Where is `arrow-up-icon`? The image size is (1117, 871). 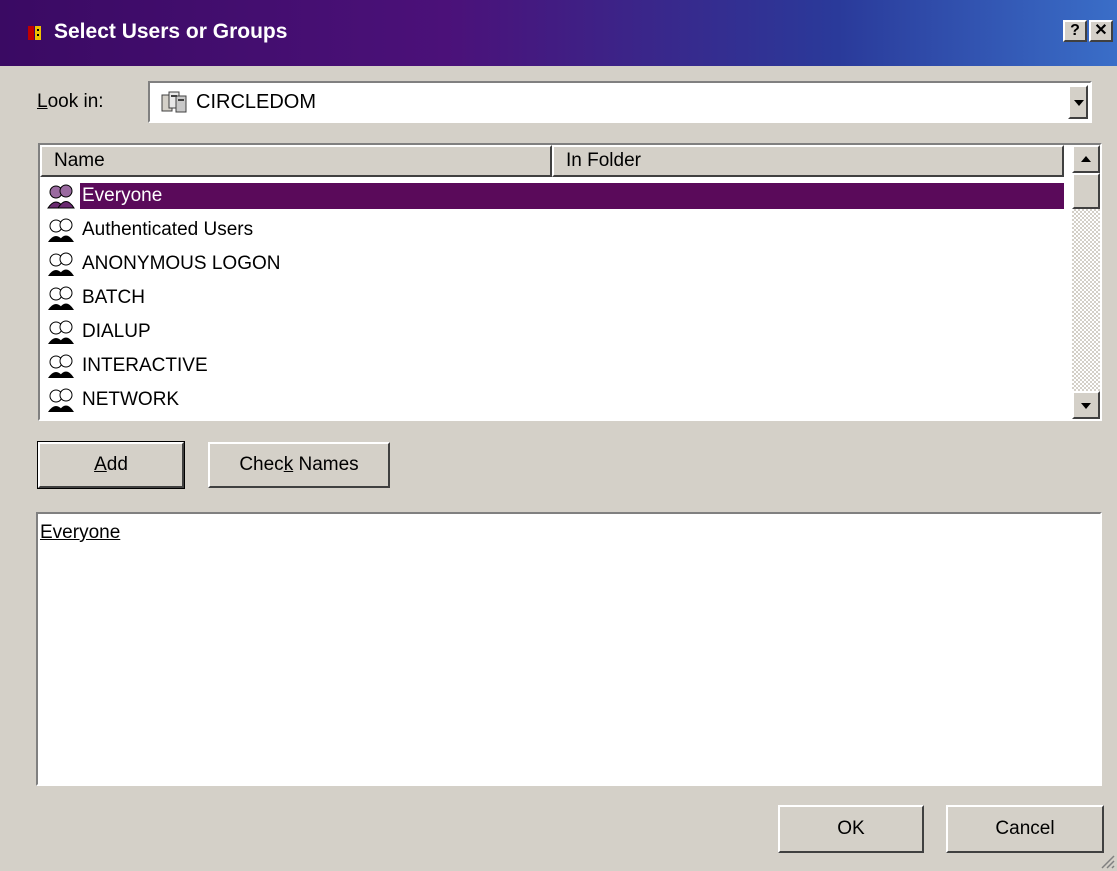
arrow-up-icon is located at coordinates (1086, 159).